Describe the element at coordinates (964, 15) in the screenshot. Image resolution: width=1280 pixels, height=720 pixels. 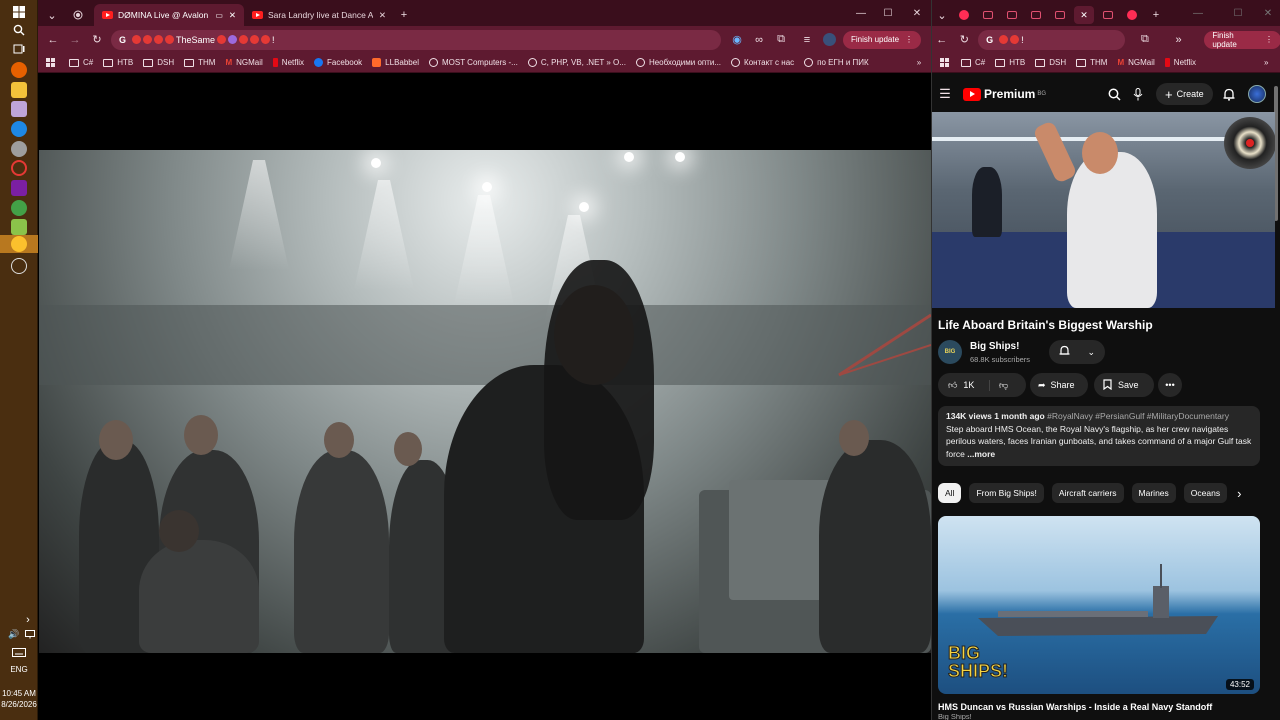
I see `tab-pinned` at that location.